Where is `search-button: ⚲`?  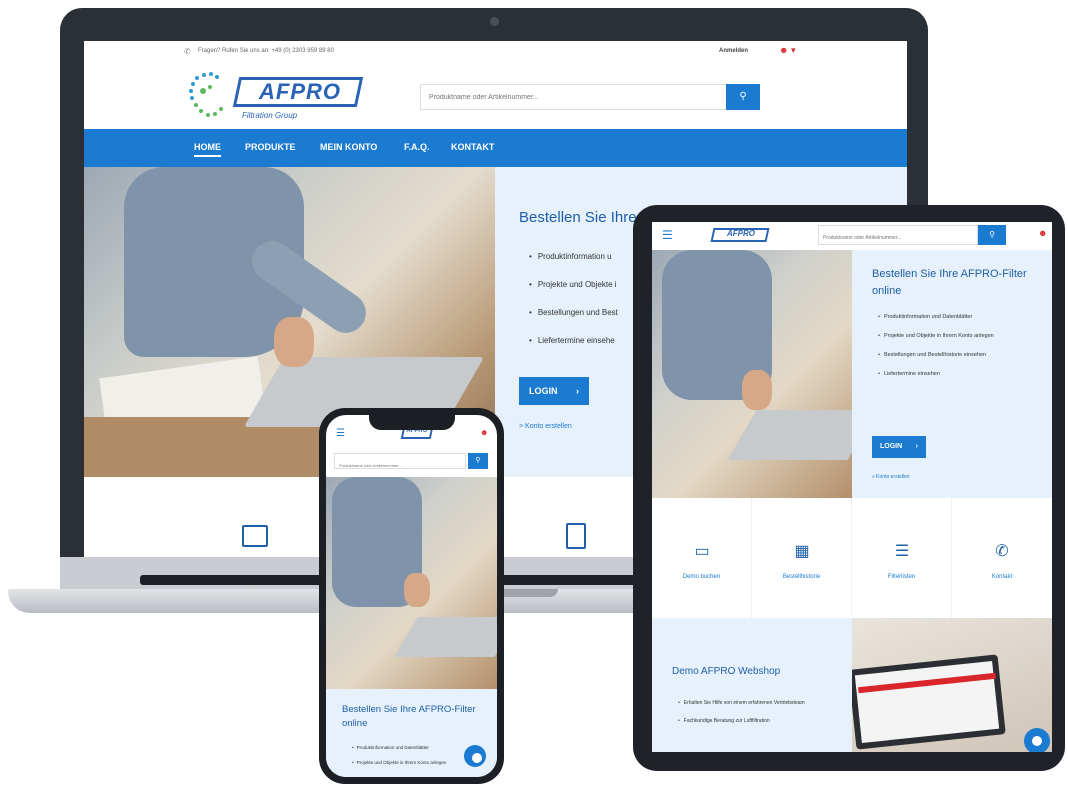
search-button: ⚲ is located at coordinates (743, 97).